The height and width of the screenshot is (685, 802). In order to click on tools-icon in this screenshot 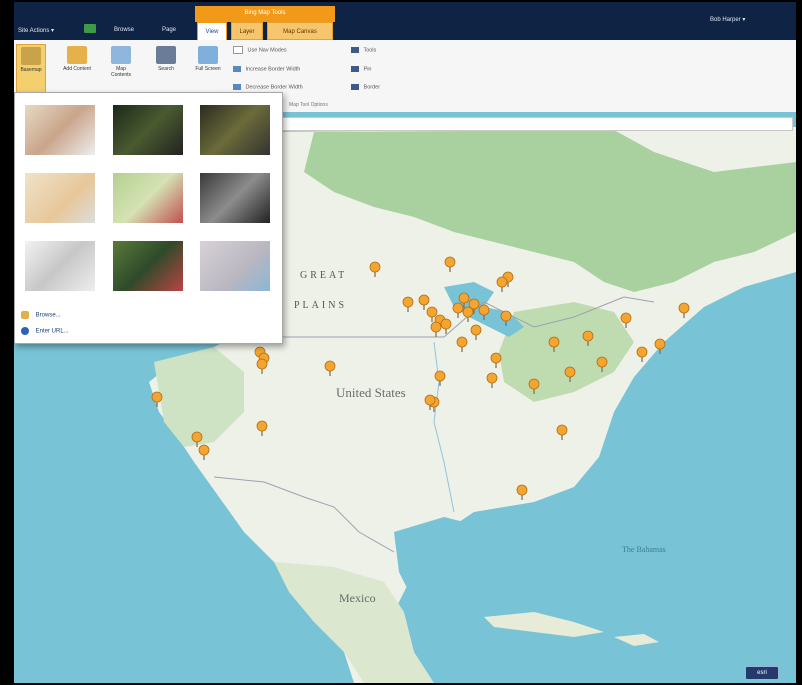, I will do `click(355, 50)`.